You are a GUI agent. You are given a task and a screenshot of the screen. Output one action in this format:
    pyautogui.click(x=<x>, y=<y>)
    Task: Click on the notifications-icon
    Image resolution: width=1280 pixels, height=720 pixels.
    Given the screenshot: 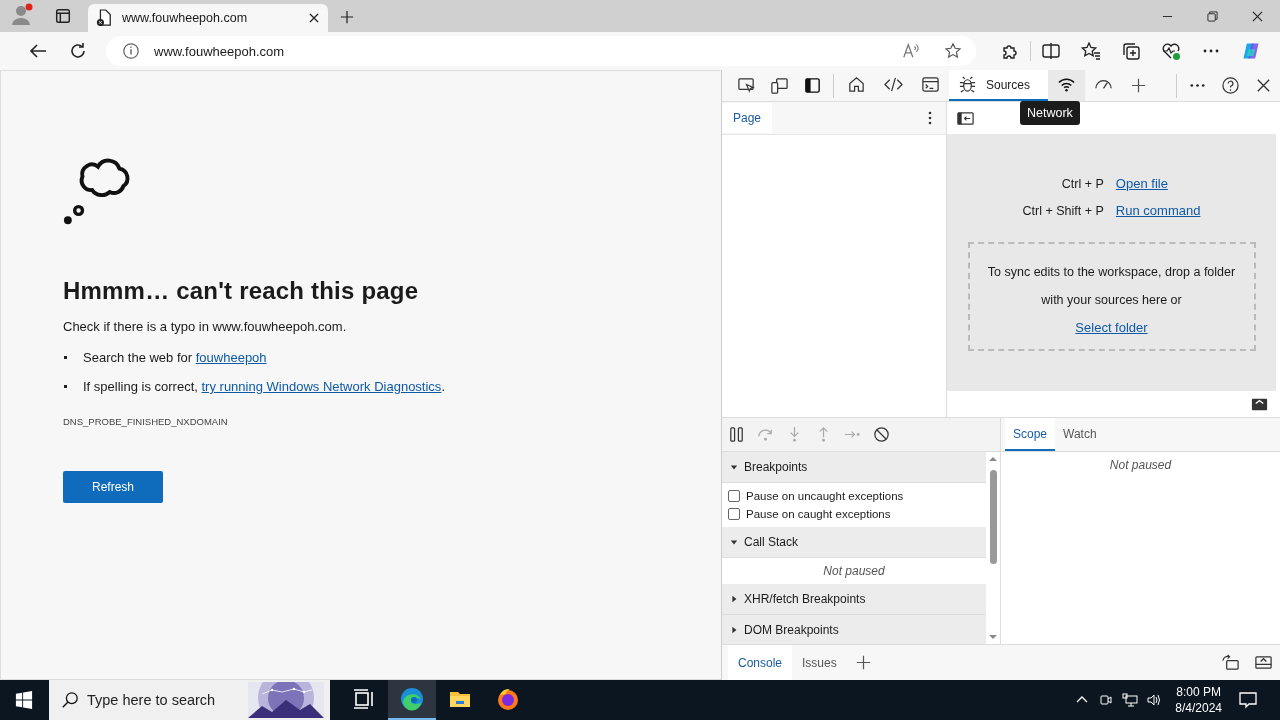 What is the action you would take?
    pyautogui.click(x=1248, y=700)
    